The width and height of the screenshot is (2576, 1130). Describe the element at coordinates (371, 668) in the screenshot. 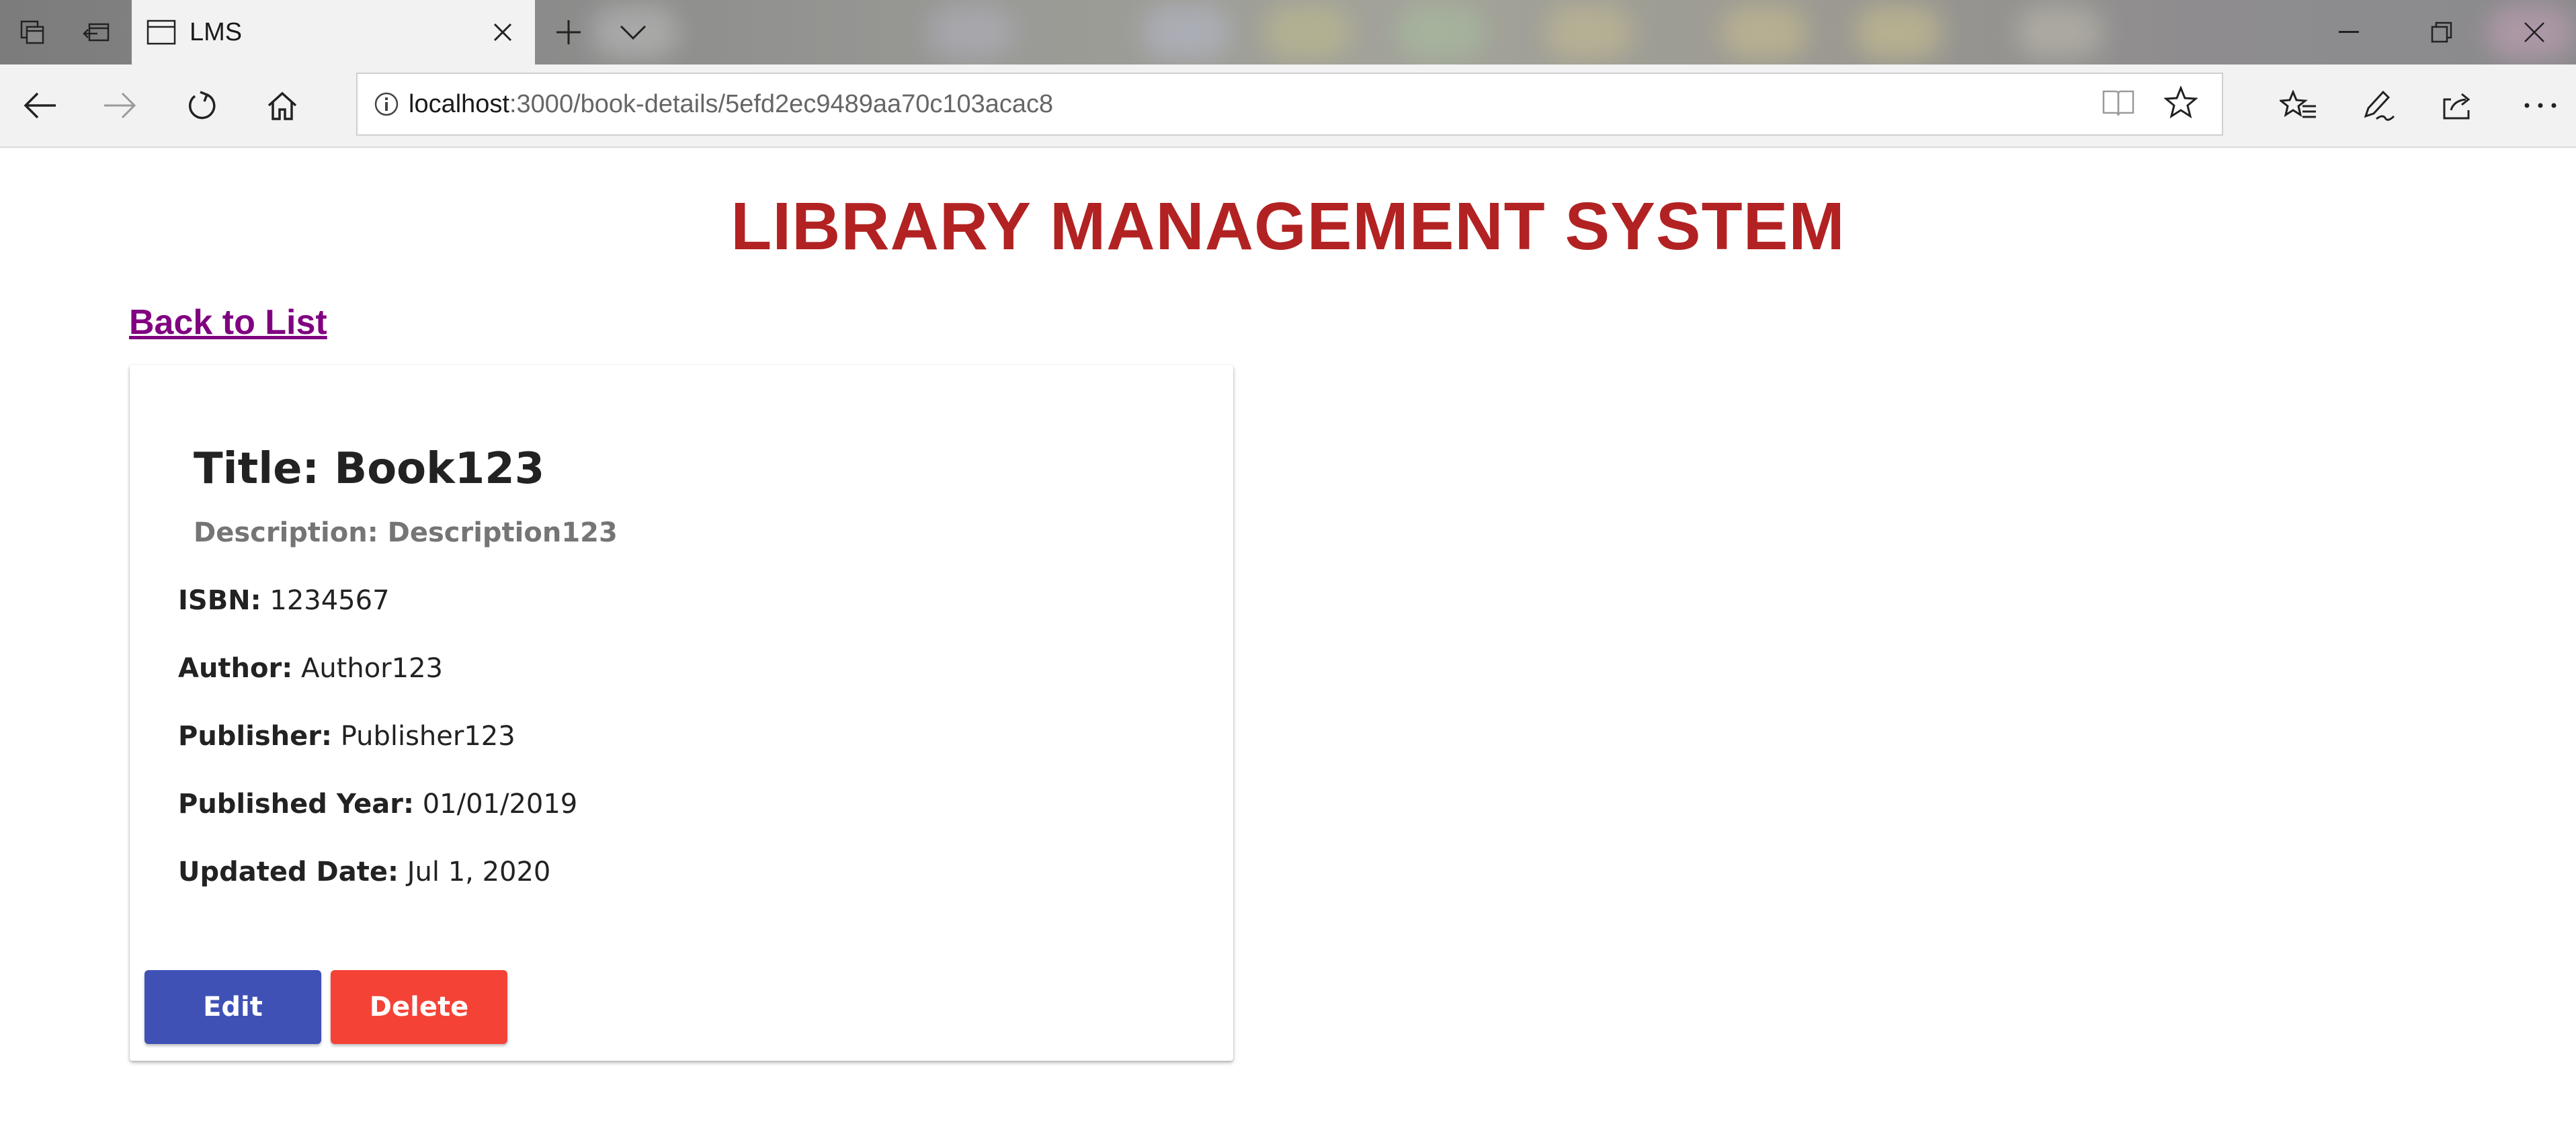

I see `author-value: Author123` at that location.